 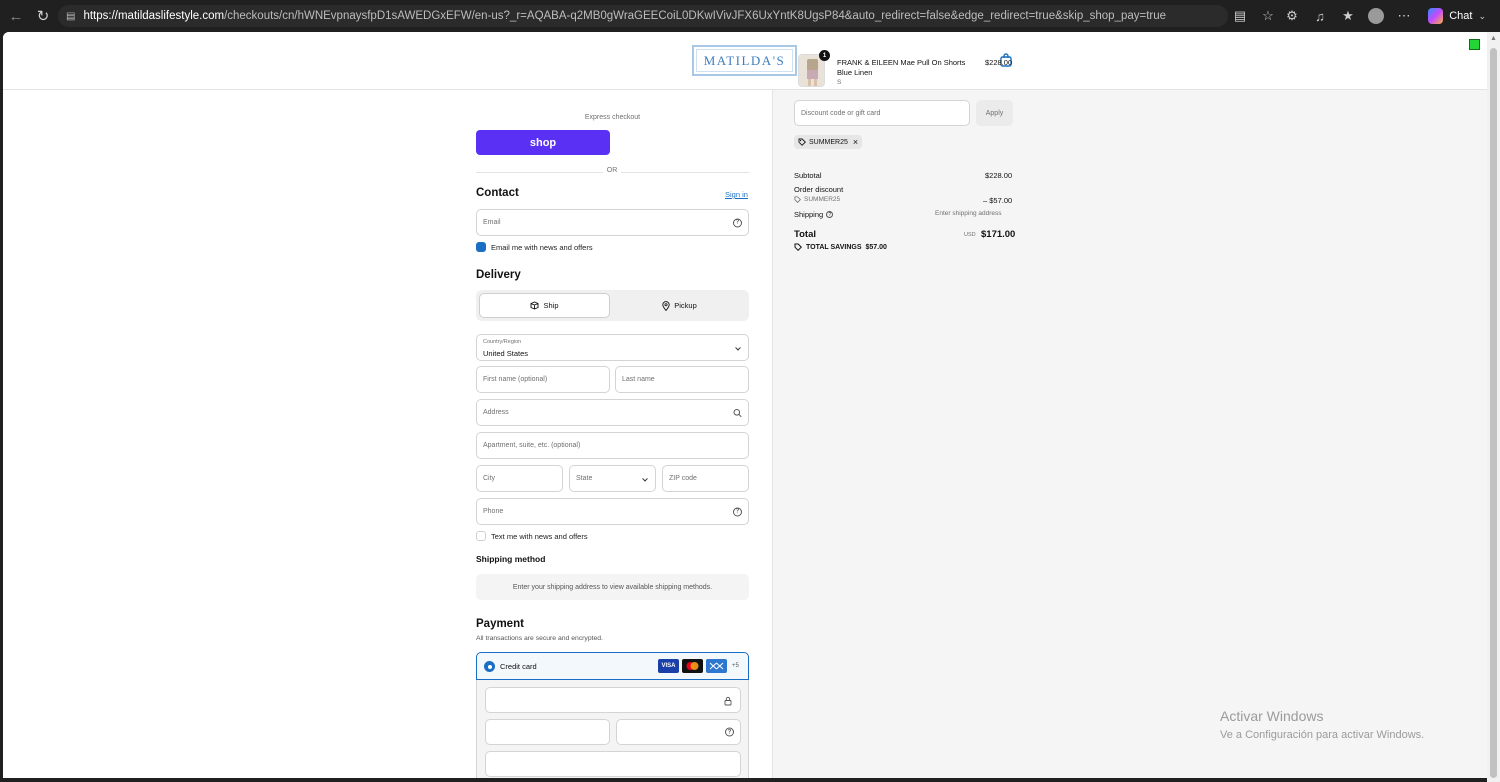 I want to click on country-select: Country/Region United States, so click(x=612, y=347).